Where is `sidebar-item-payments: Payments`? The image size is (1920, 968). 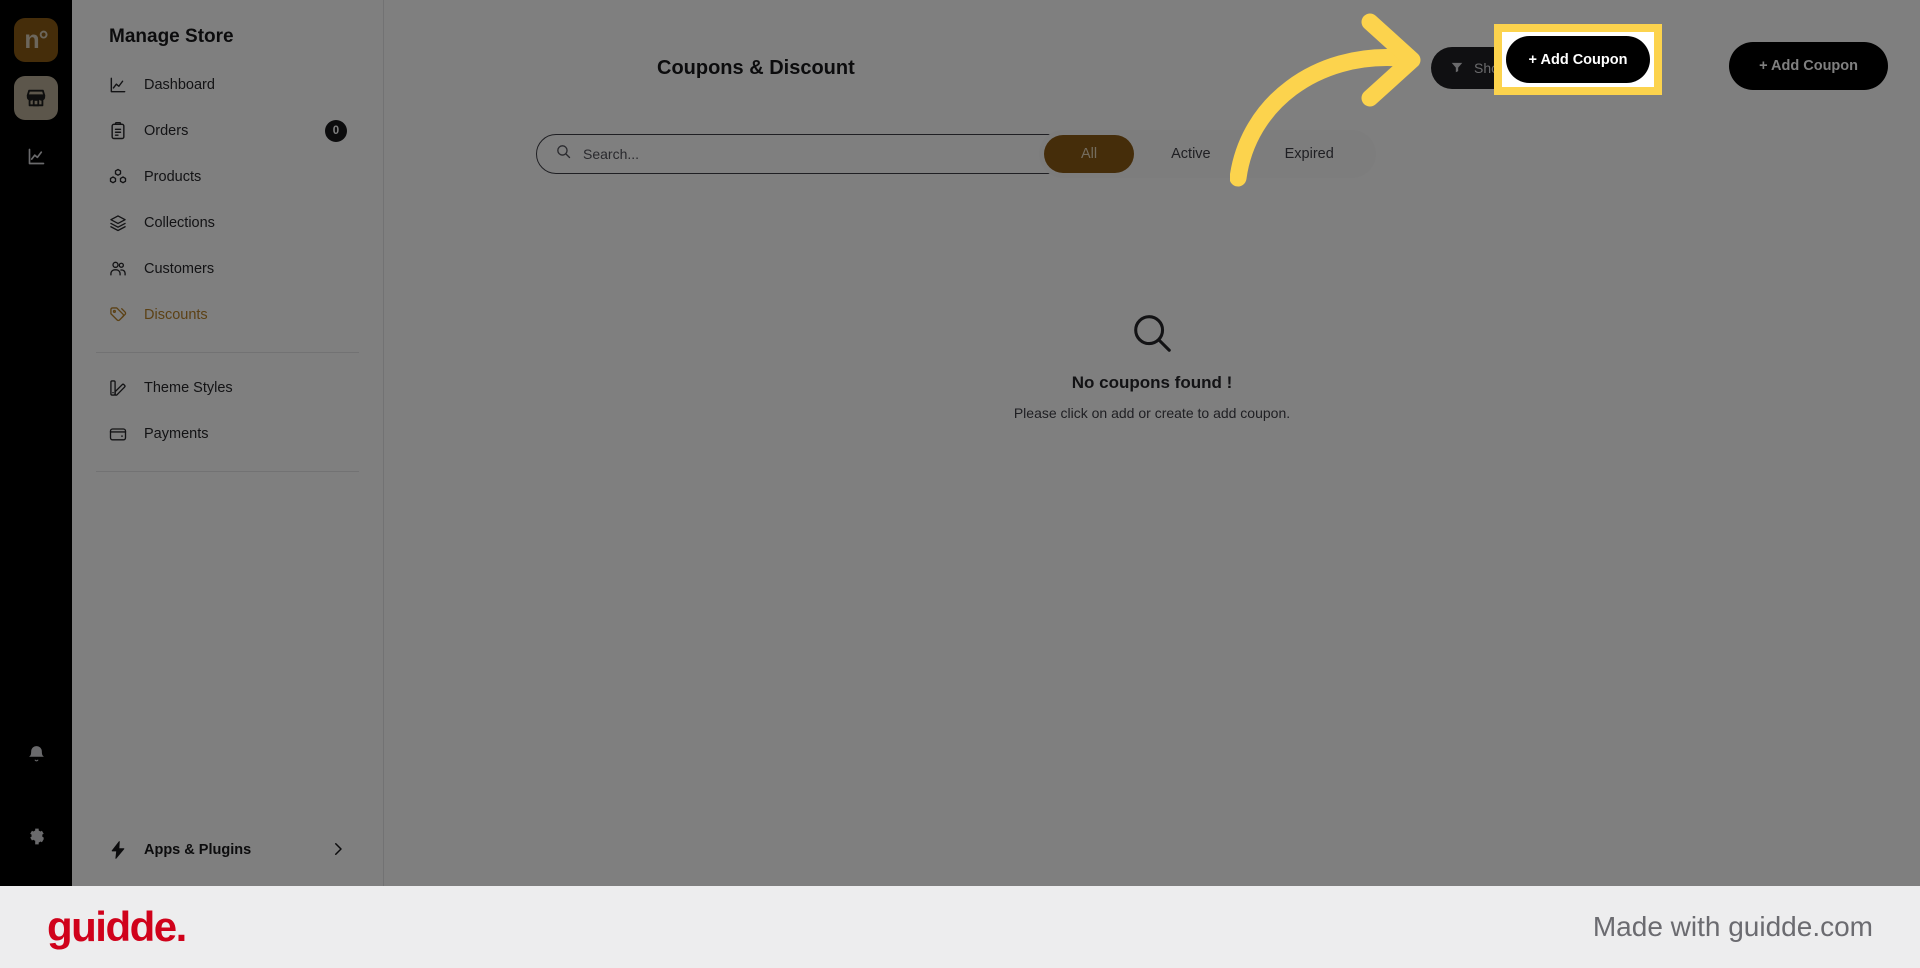
sidebar-item-payments: Payments is located at coordinates (227, 434).